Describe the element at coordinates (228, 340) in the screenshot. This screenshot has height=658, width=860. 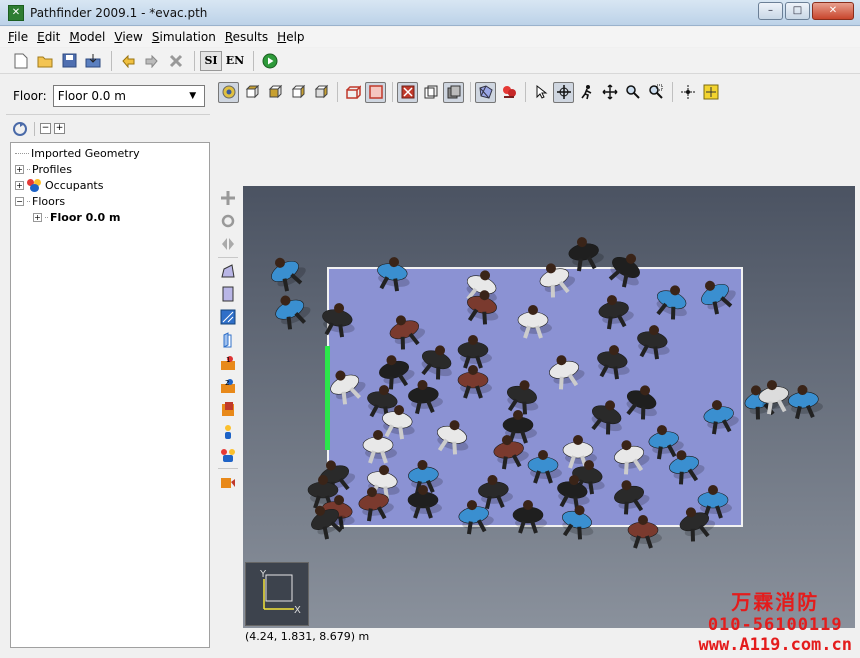
I see `add-door-icon` at that location.